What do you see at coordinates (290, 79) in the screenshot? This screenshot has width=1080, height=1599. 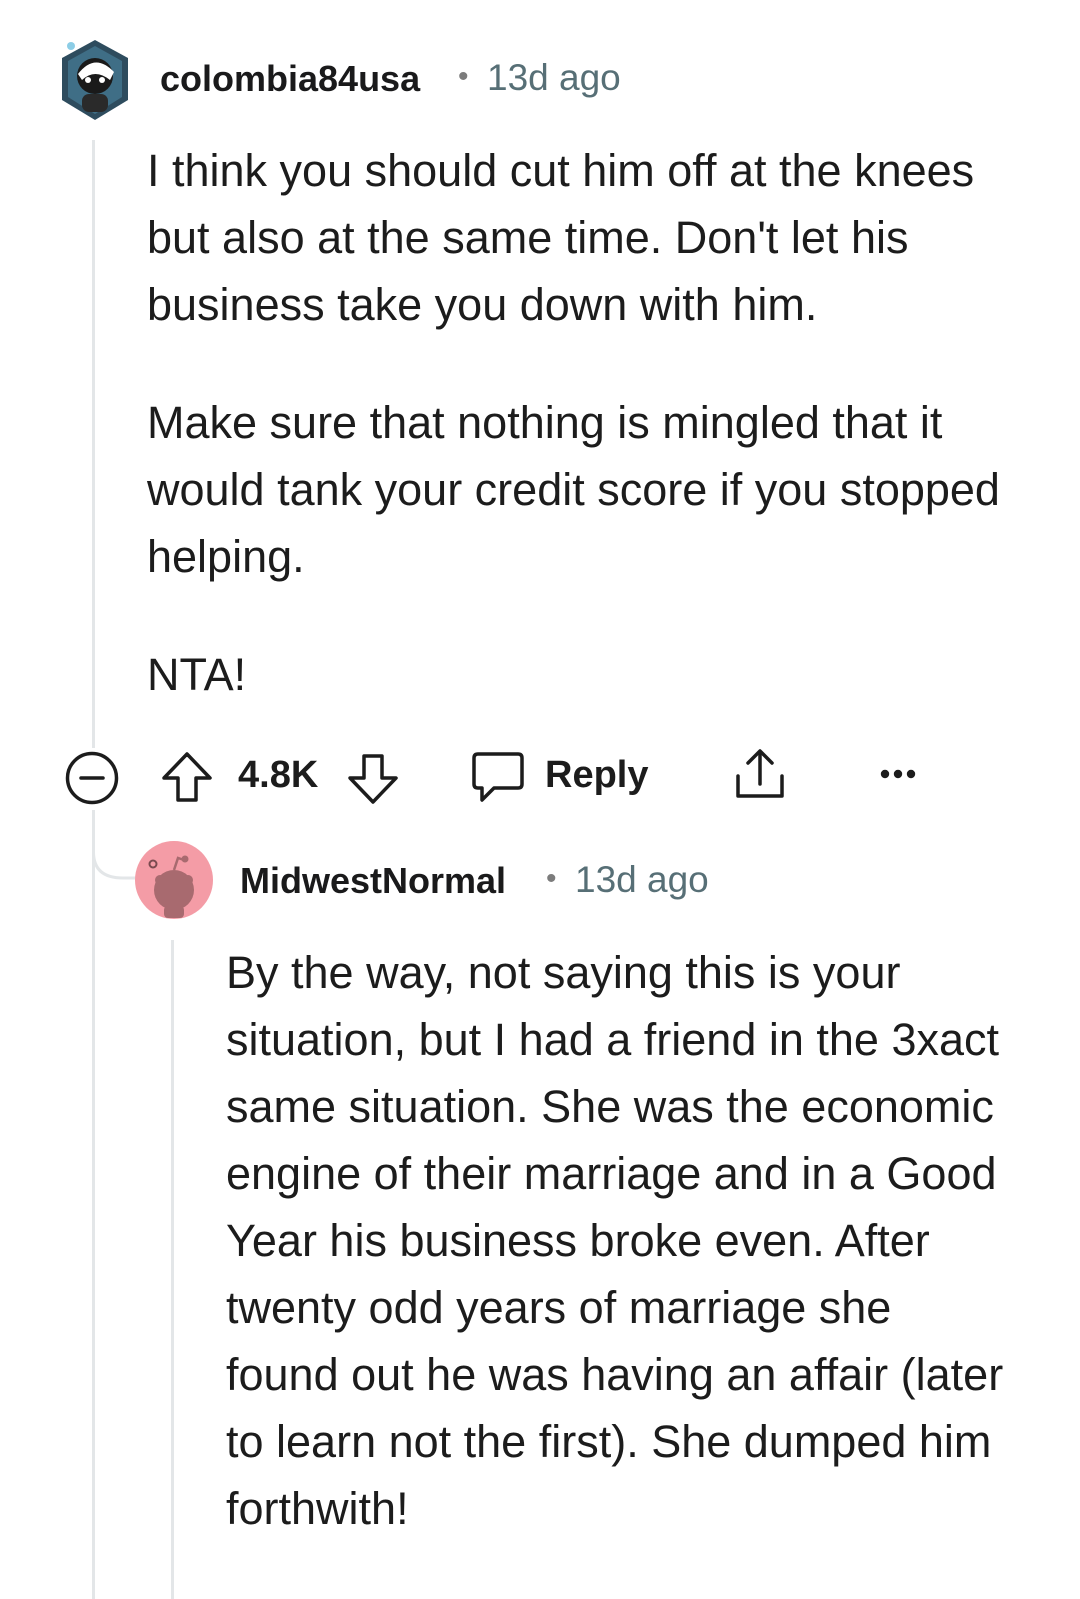 I see `comment-author: colombia84usa` at bounding box center [290, 79].